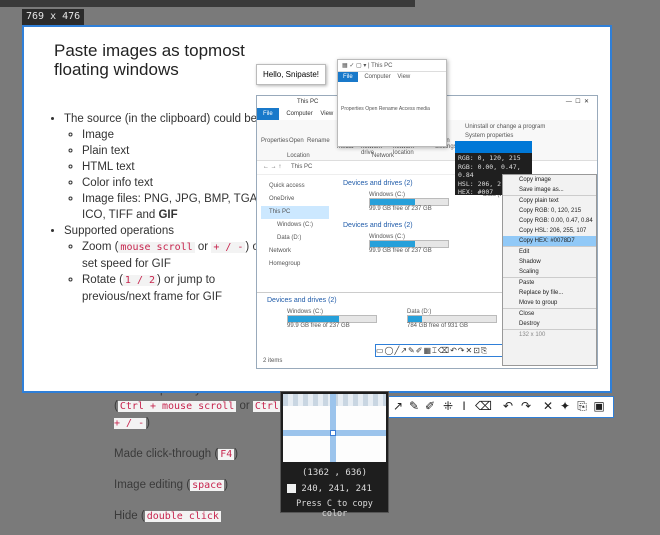 This screenshot has height=535, width=660. What do you see at coordinates (549, 241) in the screenshot?
I see `menu-item: Copy HEX: #0078D7` at bounding box center [549, 241].